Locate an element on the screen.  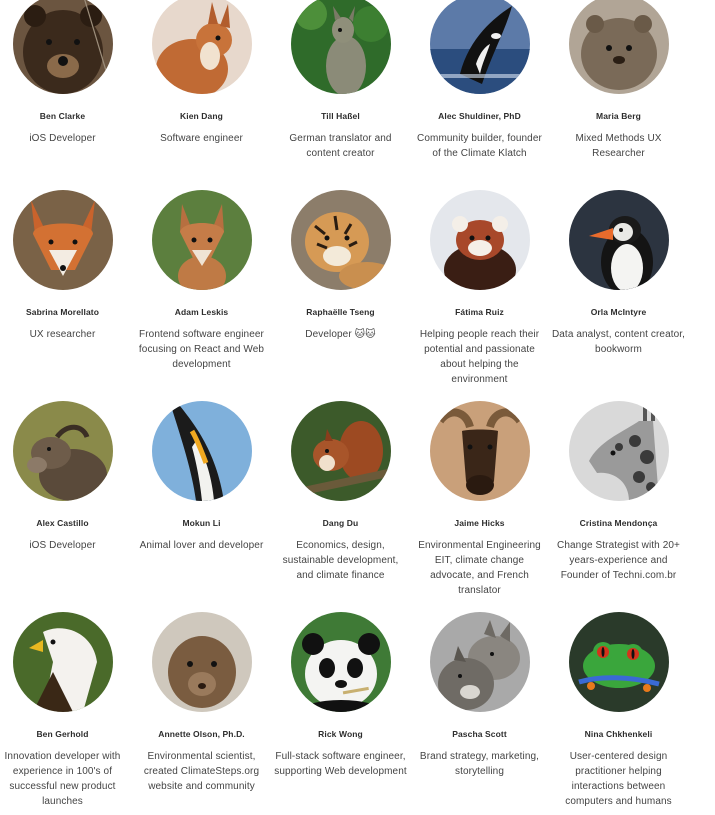
person-card: Ben Clarke iOS Developer is located at coordinates (66, 73).